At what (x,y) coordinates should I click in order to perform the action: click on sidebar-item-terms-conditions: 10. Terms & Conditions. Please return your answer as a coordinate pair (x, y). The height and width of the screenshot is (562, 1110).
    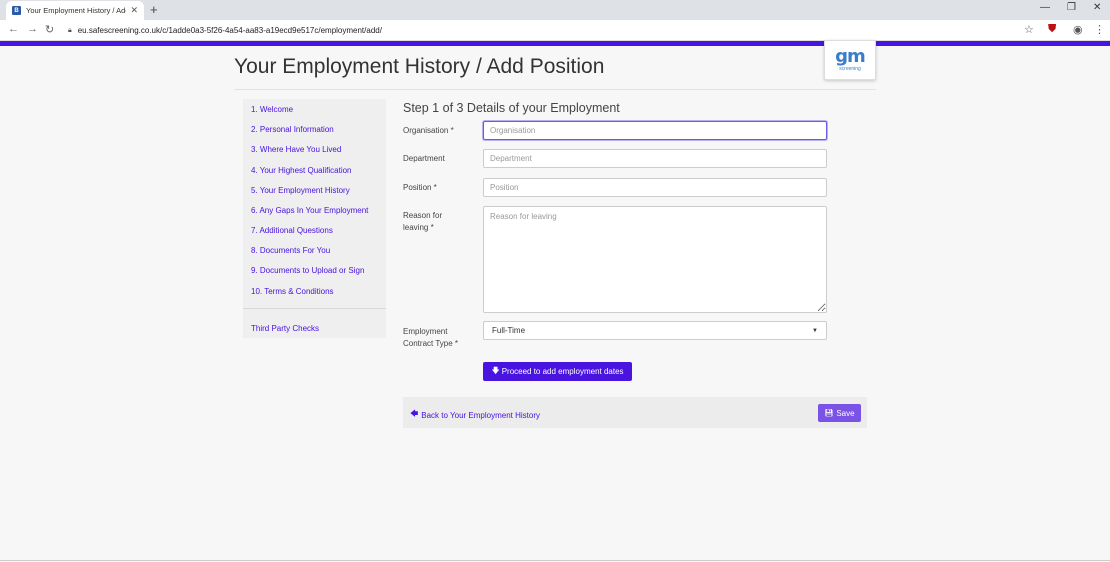
    Looking at the image, I should click on (292, 291).